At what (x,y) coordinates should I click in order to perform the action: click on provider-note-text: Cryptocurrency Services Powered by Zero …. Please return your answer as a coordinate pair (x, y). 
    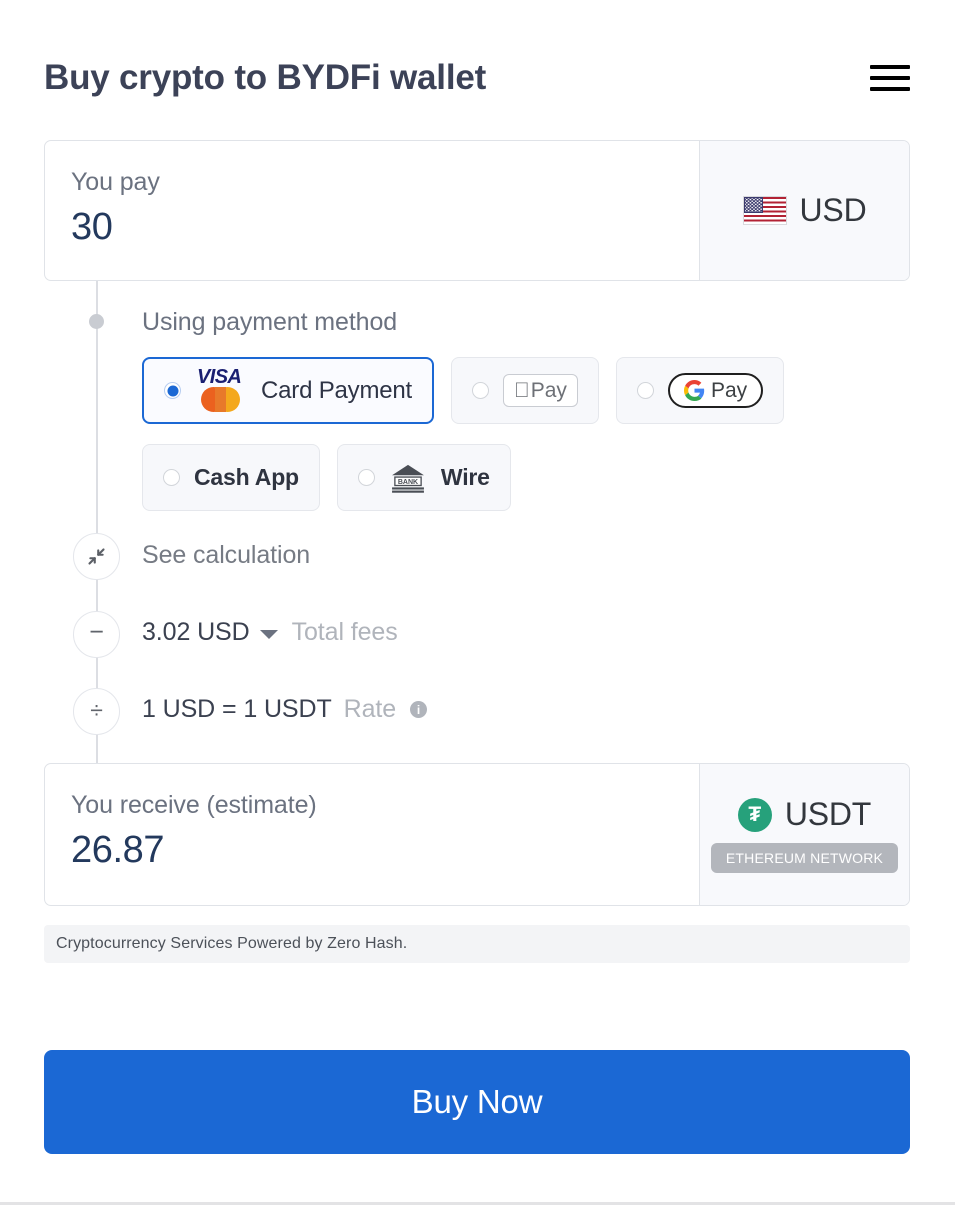
    Looking at the image, I should click on (232, 943).